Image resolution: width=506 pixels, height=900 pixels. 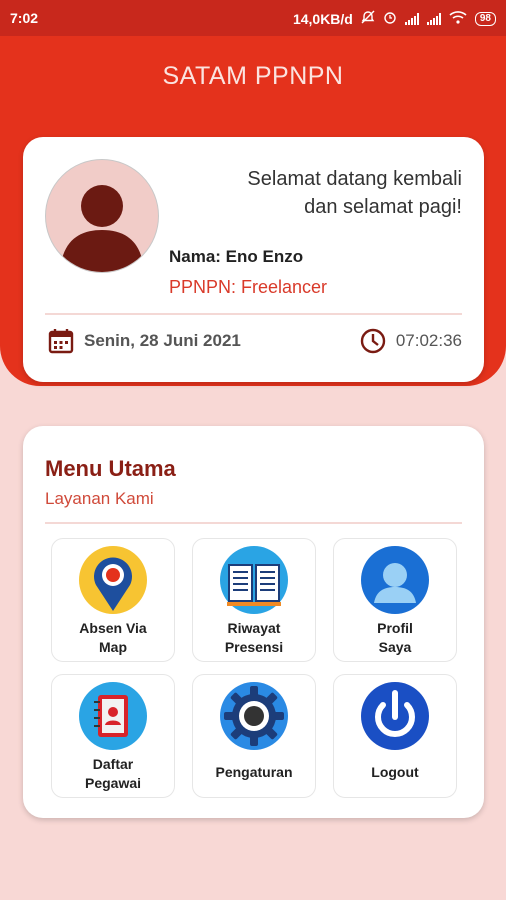 I want to click on user-silhouette-icon, so click(x=102, y=228).